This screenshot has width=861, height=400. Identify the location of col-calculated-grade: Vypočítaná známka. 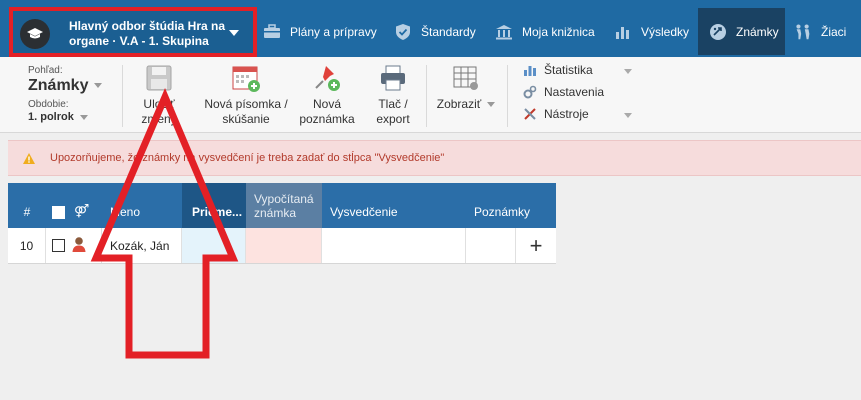
(284, 205).